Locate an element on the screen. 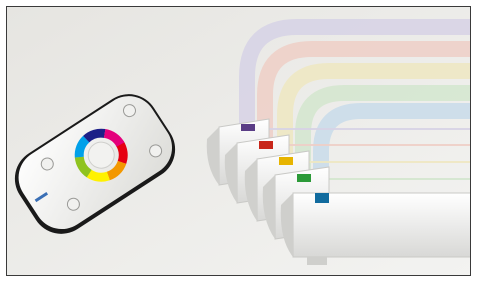  led-green is located at coordinates (304, 178).